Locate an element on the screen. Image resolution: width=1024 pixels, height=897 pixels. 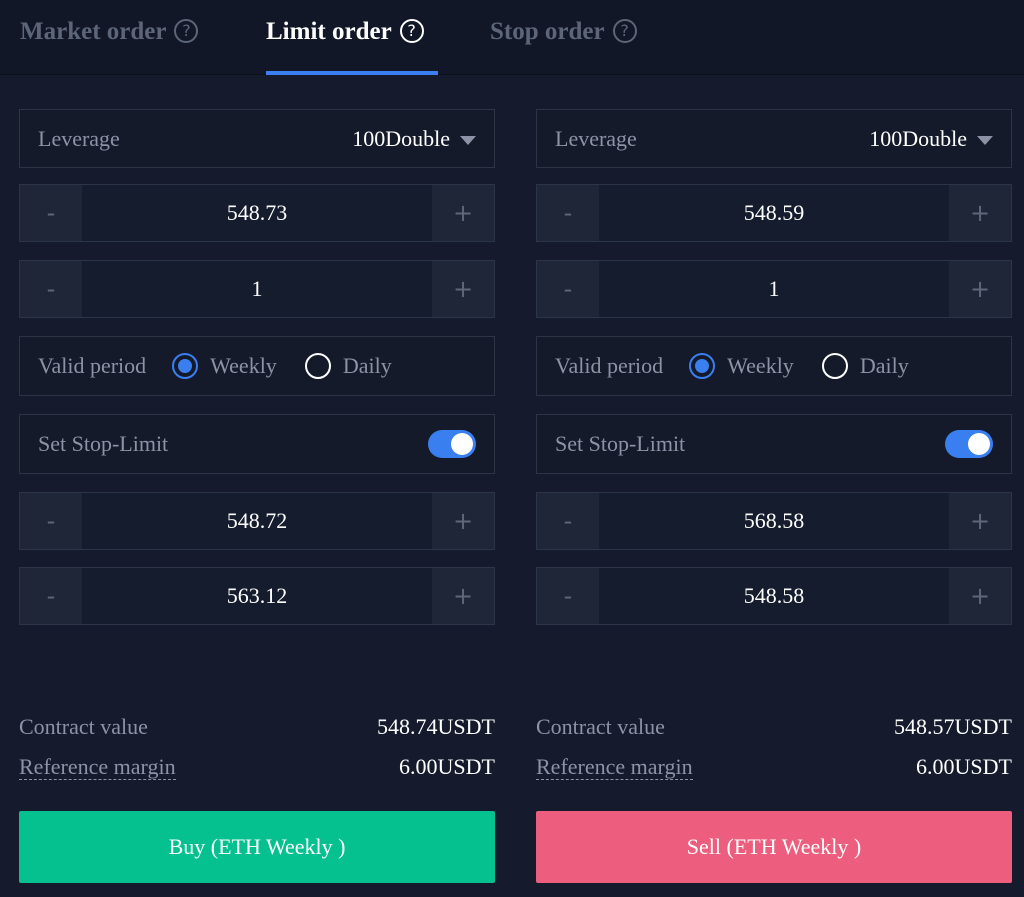
tab-limit-order: Limit order ? is located at coordinates (352, 44).